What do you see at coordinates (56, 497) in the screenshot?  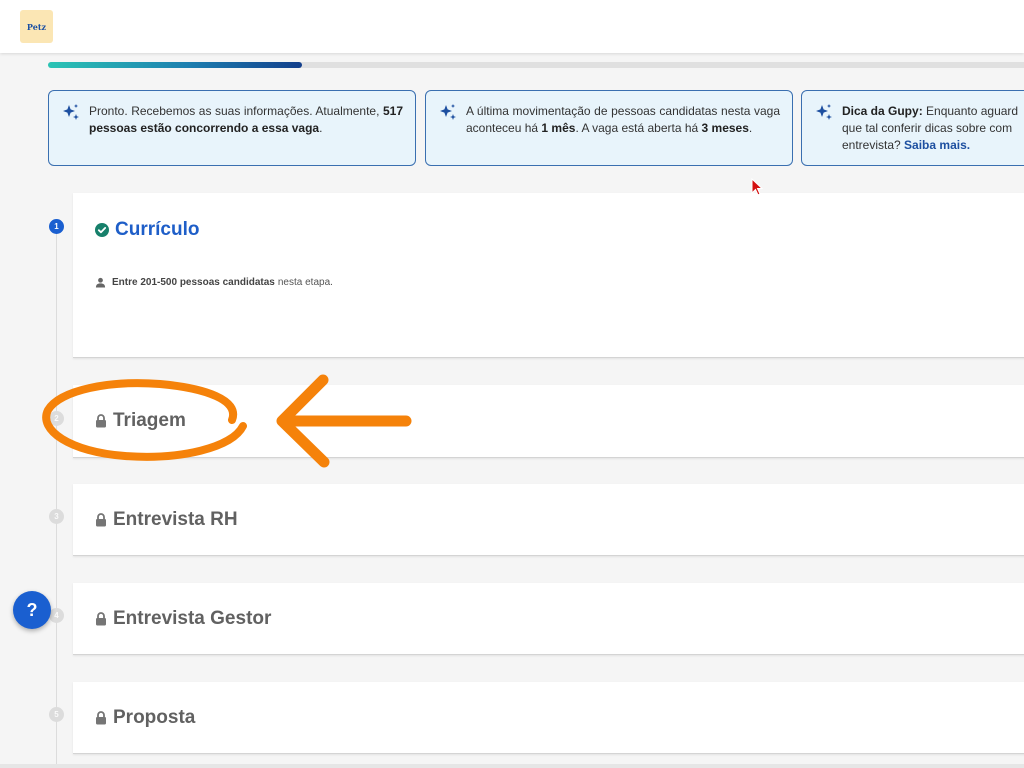 I see `timeline-line` at bounding box center [56, 497].